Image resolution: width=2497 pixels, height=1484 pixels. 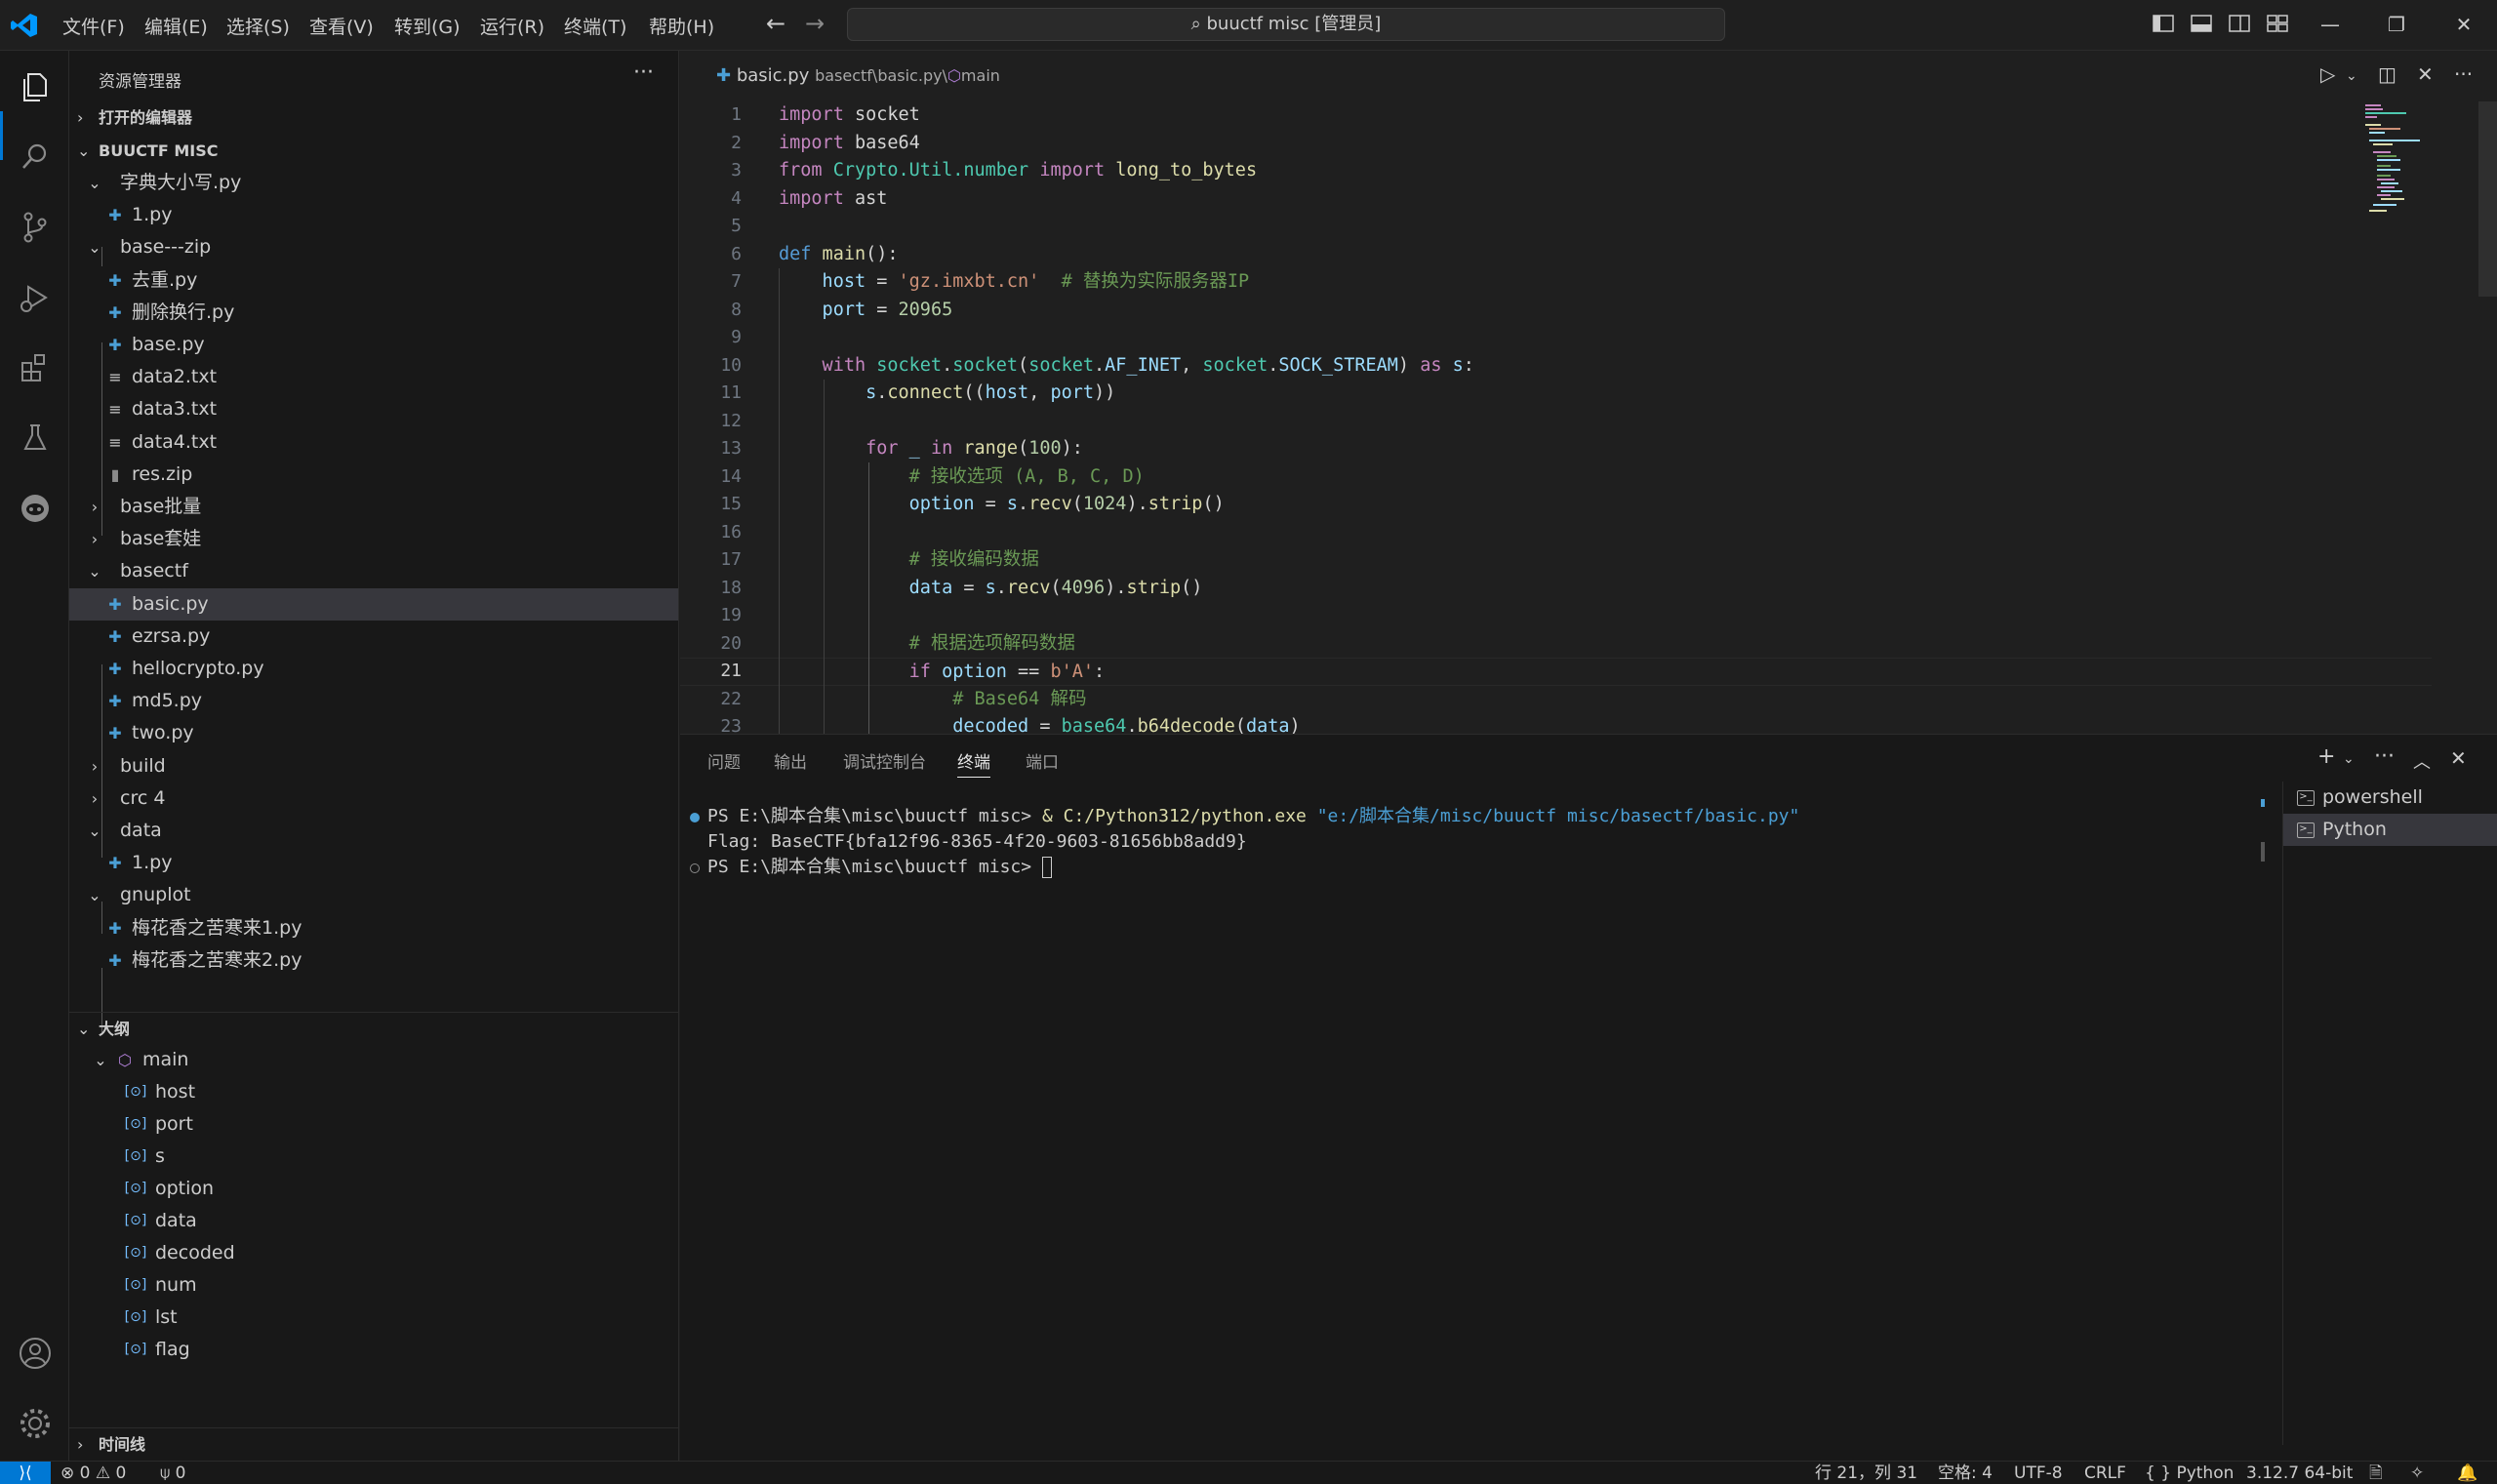 I want to click on tree-item: ⌄ 字典大小写.py, so click(x=374, y=183).